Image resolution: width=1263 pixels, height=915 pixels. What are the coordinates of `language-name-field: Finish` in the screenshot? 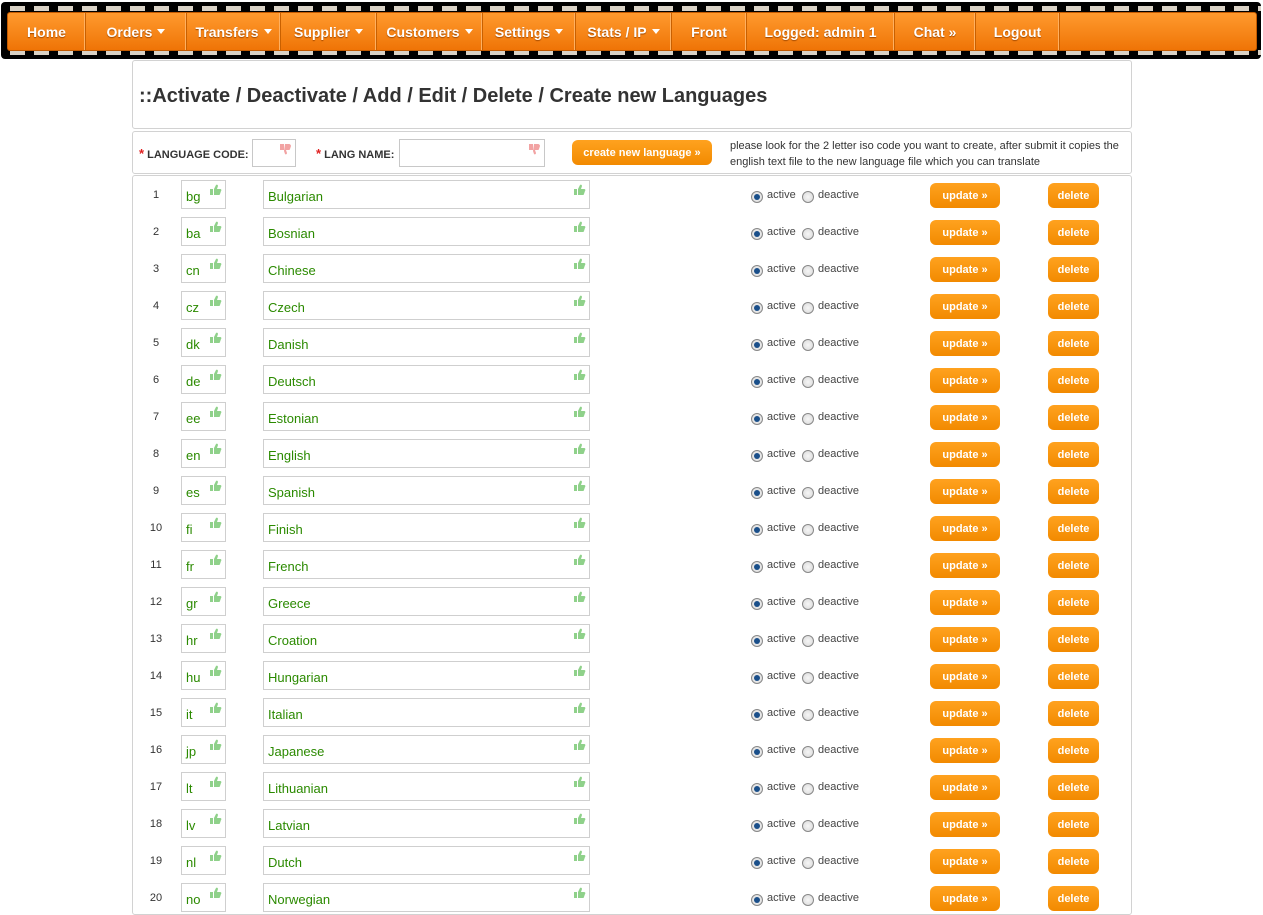 It's located at (426, 527).